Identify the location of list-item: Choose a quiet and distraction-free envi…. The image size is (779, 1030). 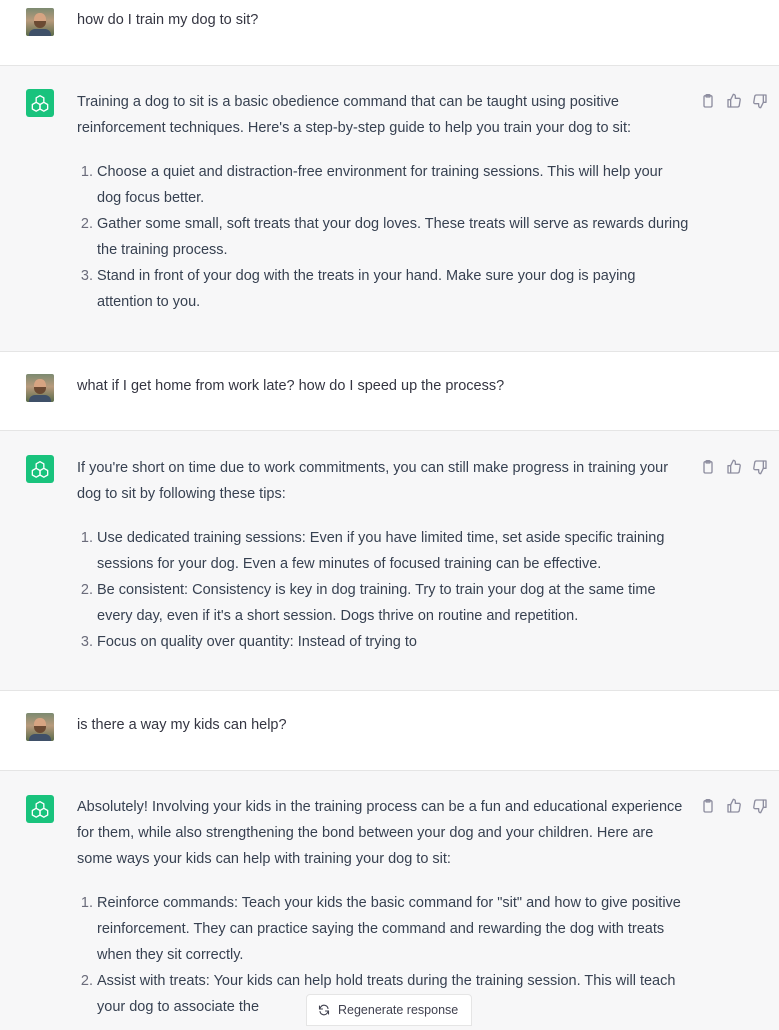
(393, 185).